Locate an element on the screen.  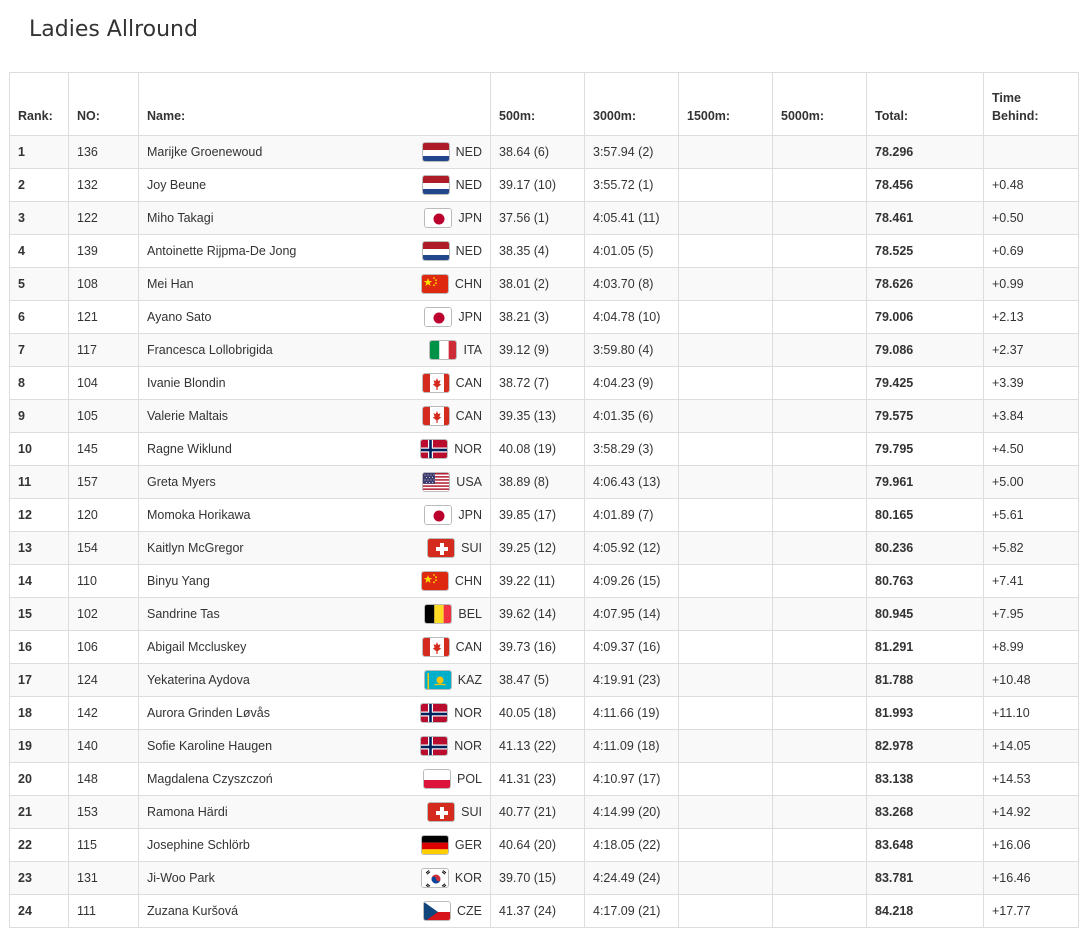
time-behind-cell: +14.05 is located at coordinates (1031, 746).